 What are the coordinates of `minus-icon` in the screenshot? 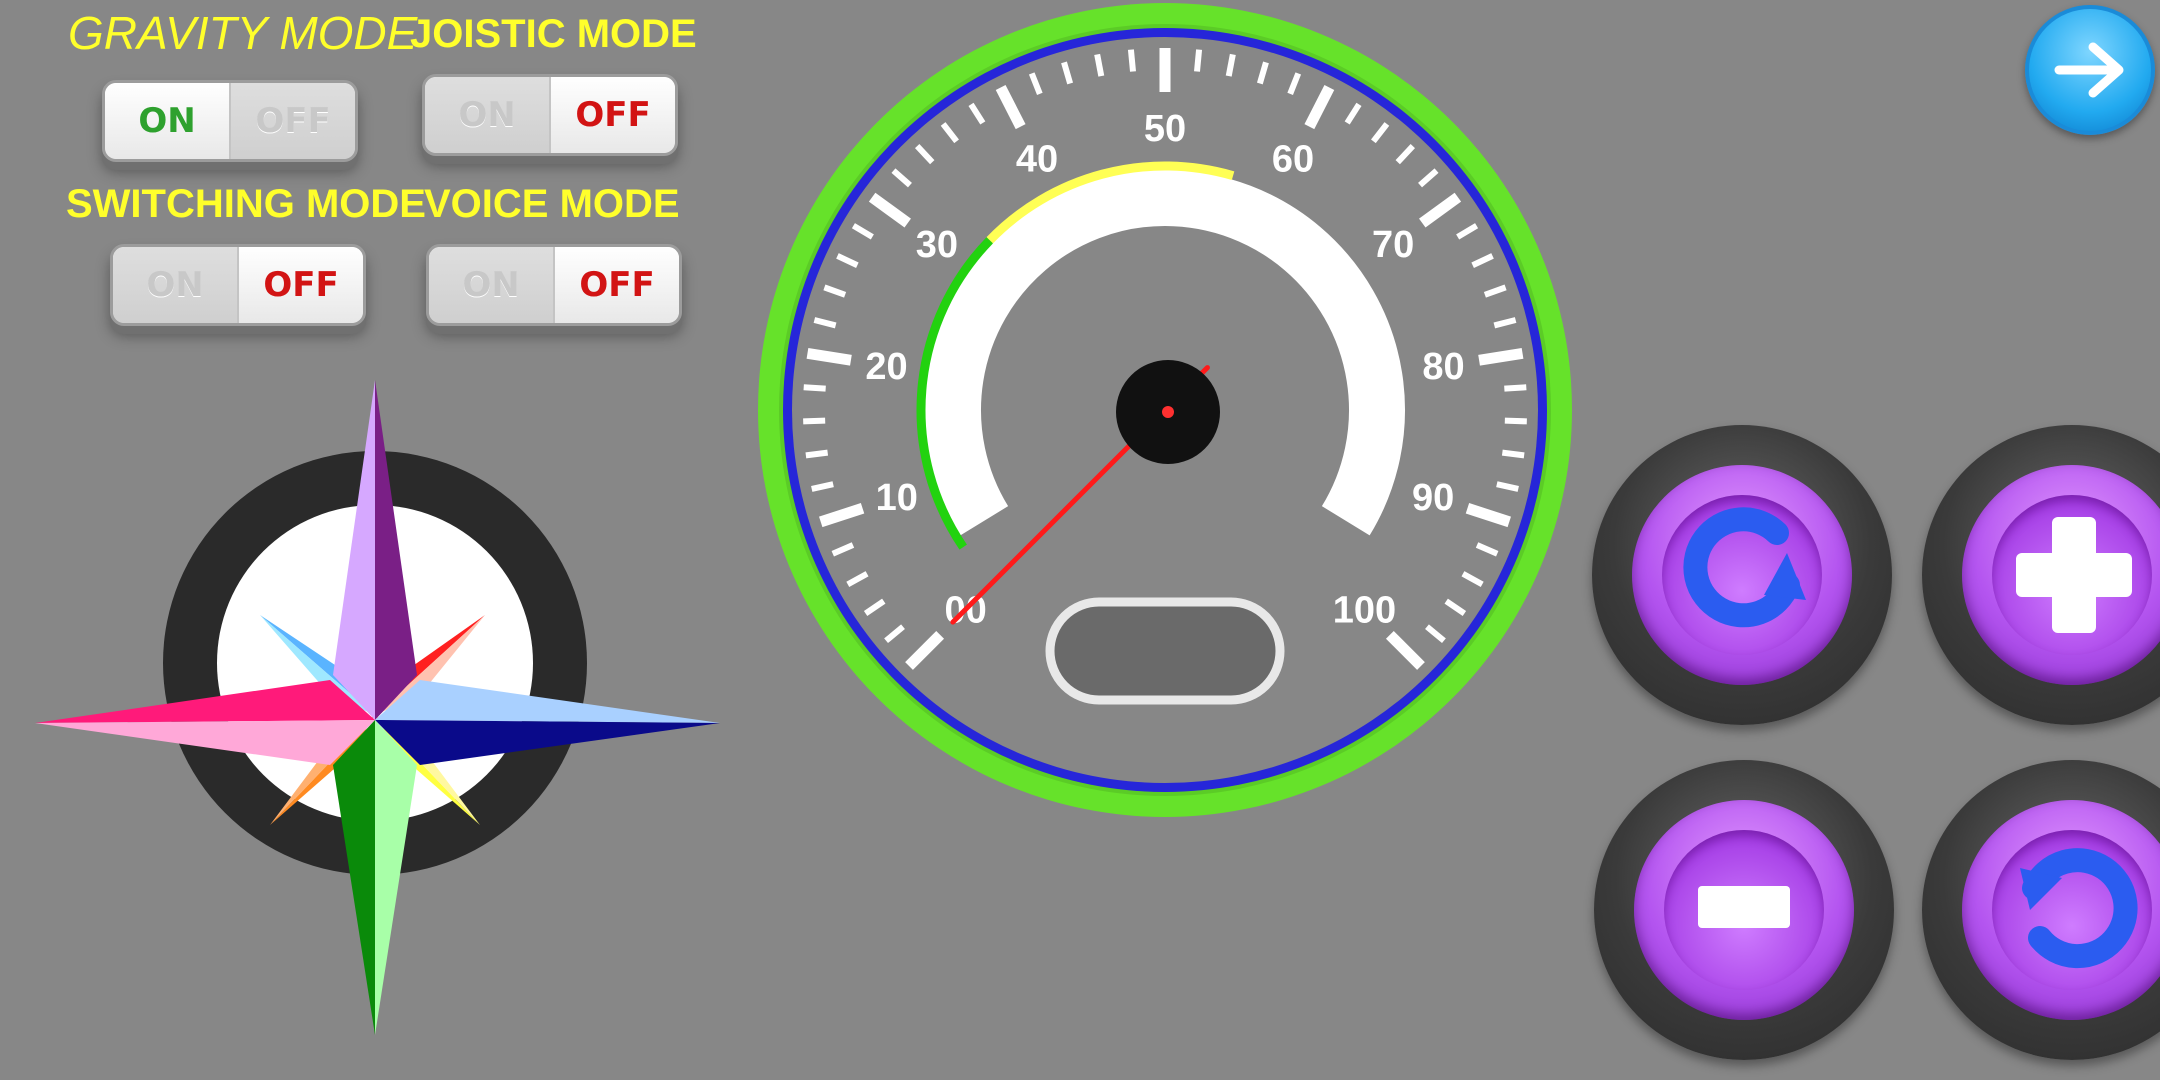 It's located at (1744, 907).